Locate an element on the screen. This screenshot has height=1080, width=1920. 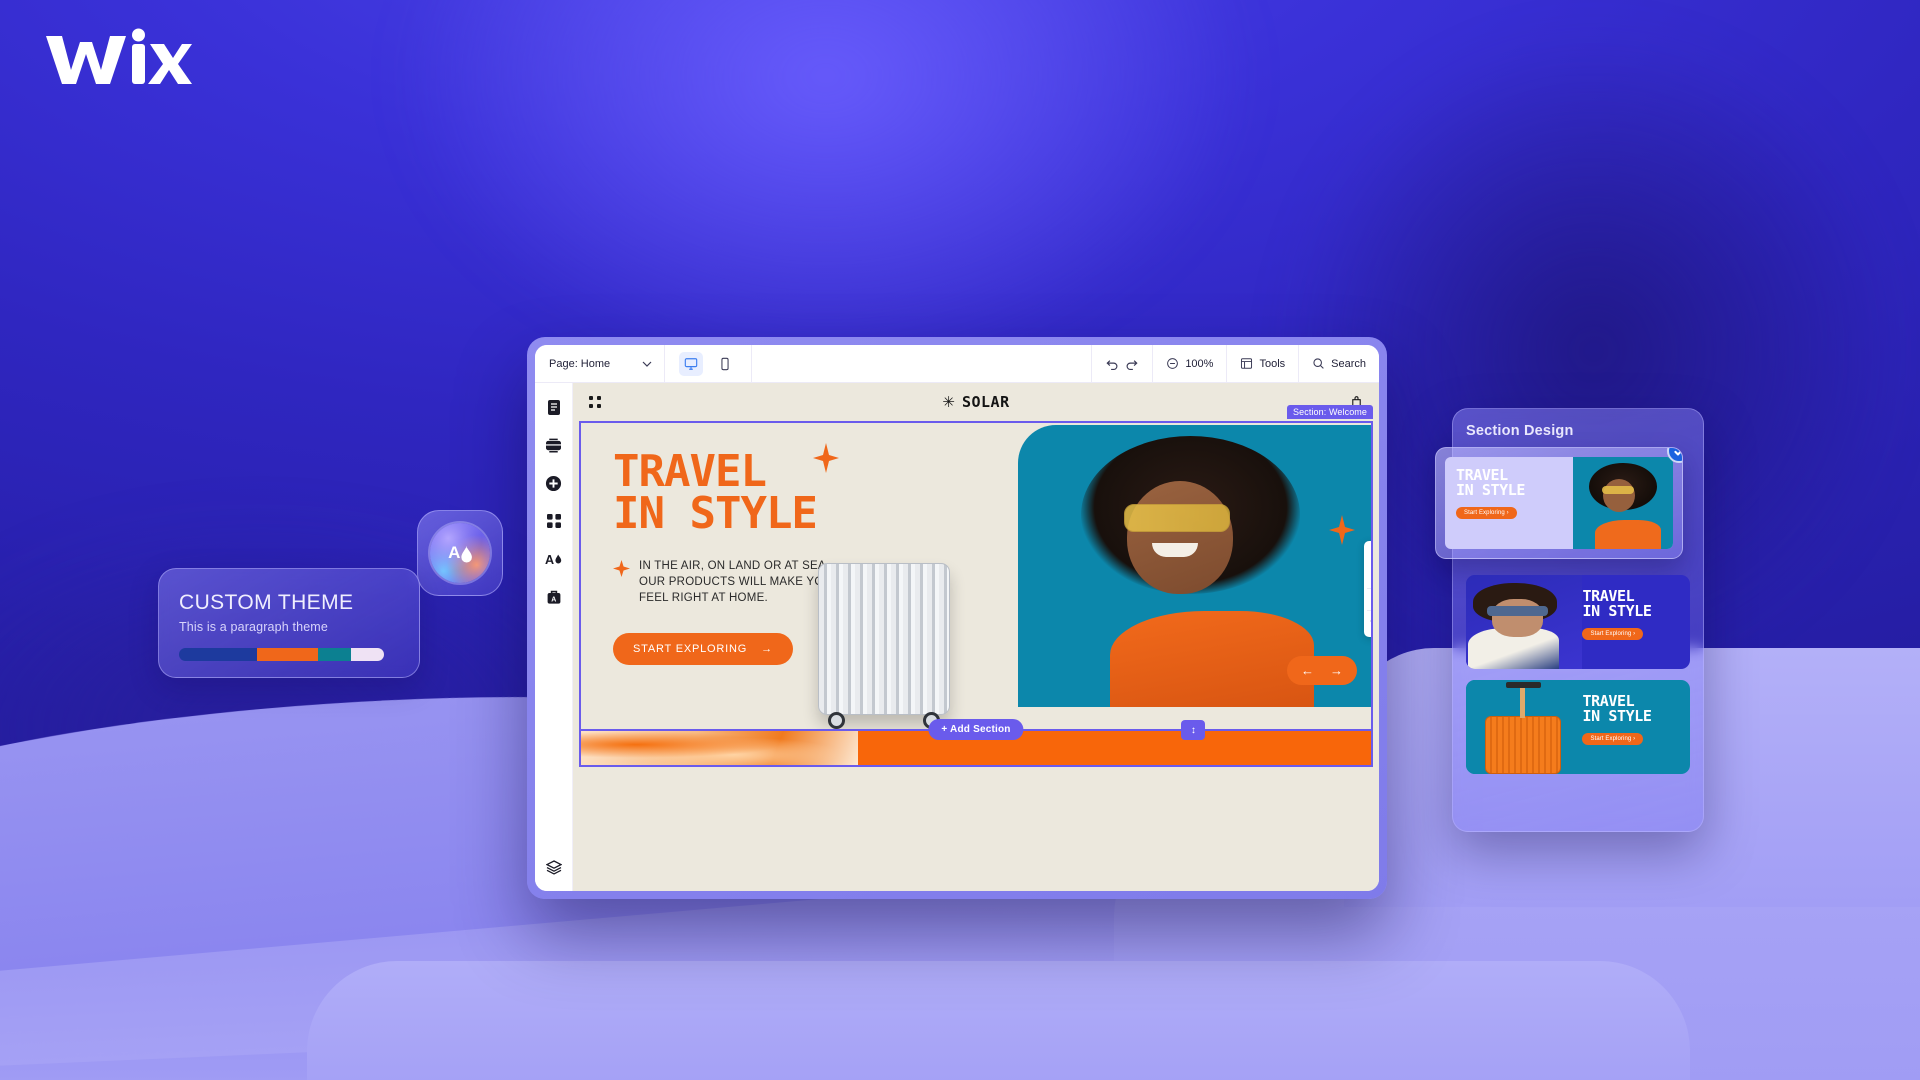
zoom-control: 100% is located at coordinates (1189, 363).